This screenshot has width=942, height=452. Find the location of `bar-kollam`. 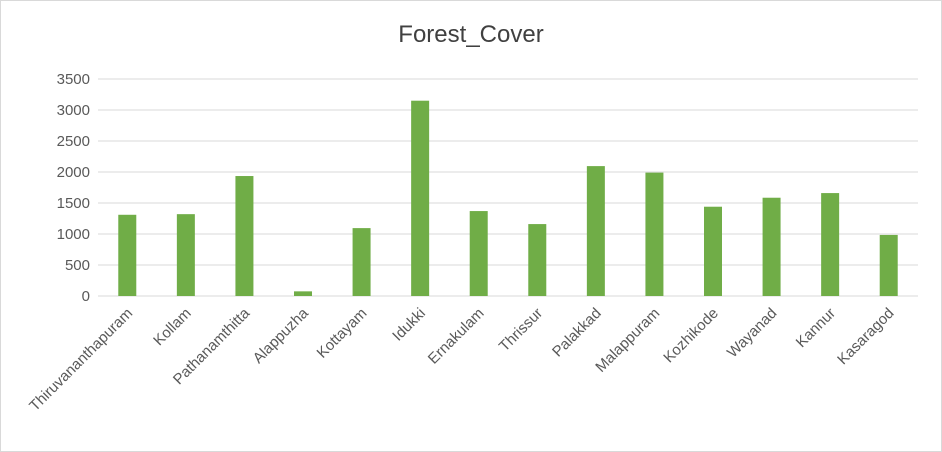

bar-kollam is located at coordinates (185, 255).